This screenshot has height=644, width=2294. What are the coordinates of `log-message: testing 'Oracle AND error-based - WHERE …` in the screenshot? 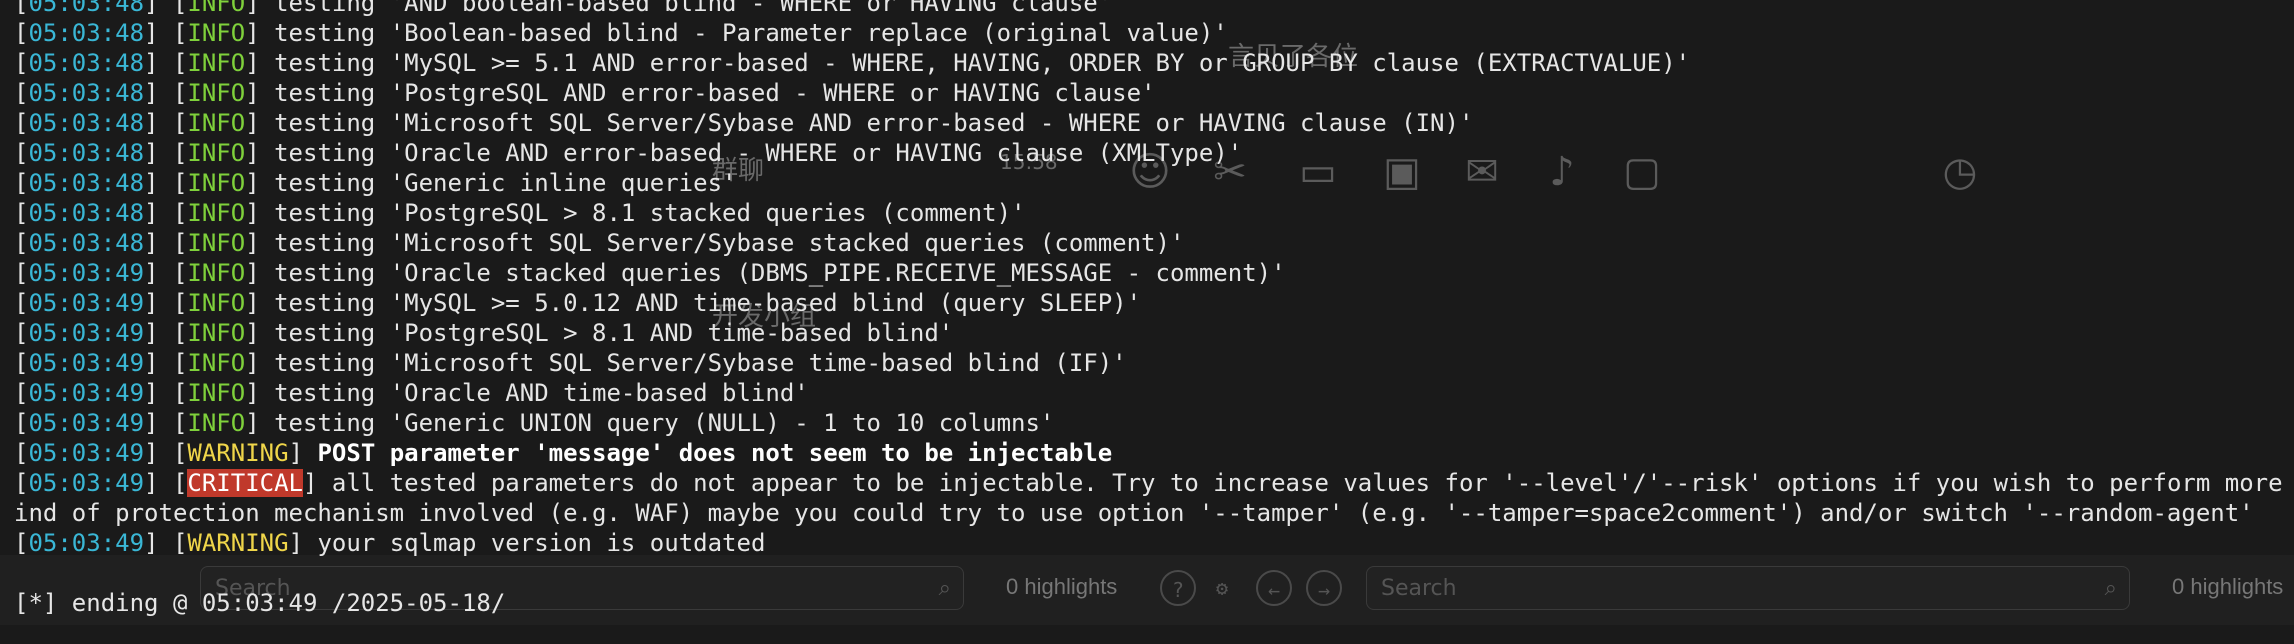 It's located at (751, 153).